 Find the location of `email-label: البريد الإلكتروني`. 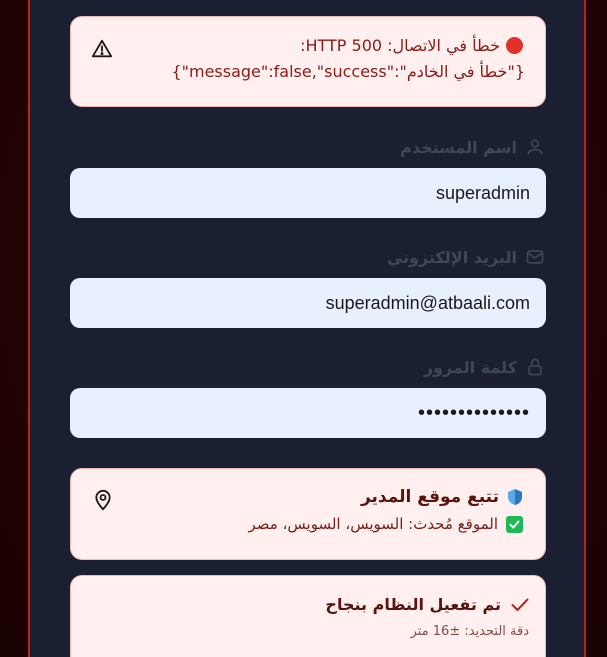

email-label: البريد الإلكتروني is located at coordinates (466, 257).